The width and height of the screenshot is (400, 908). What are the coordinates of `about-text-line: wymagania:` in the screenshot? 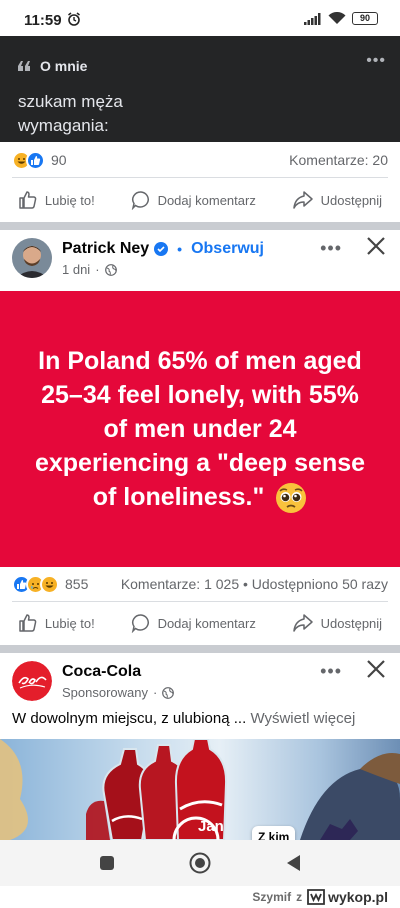 It's located at (63, 125).